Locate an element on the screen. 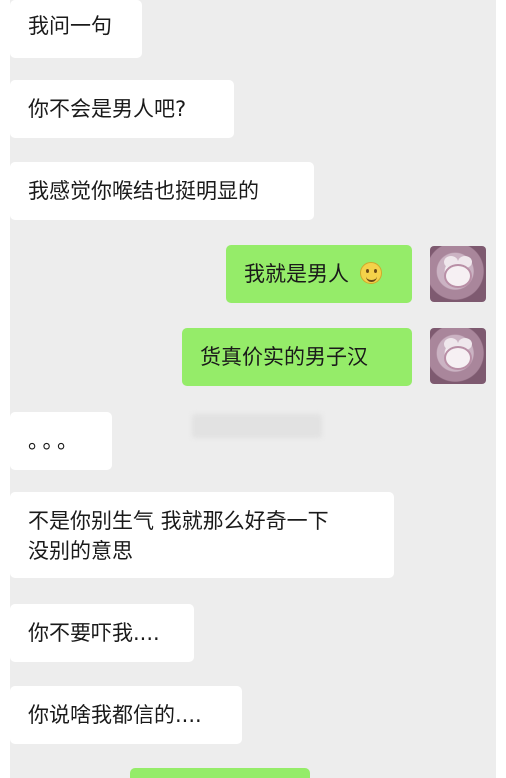  message-outgoing: 我就是男人 is located at coordinates (319, 274).